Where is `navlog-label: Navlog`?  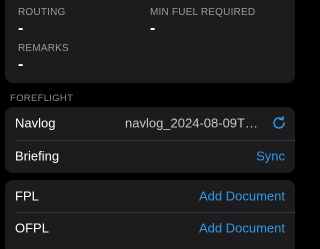
navlog-label: Navlog is located at coordinates (35, 123).